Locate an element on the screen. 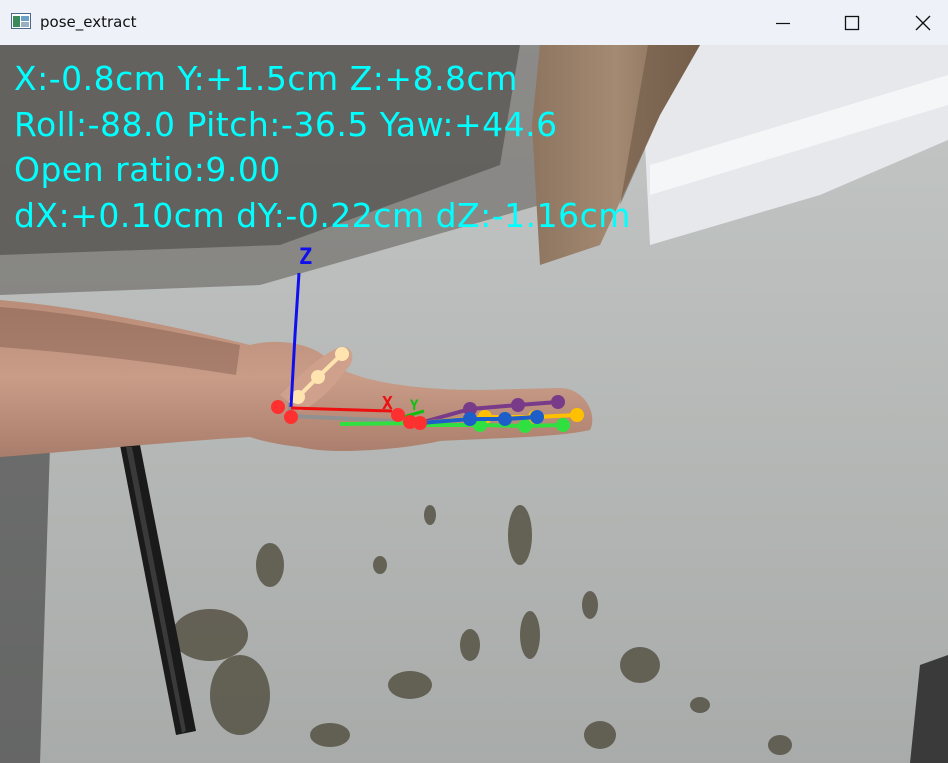  axis-x is located at coordinates (341, 409).